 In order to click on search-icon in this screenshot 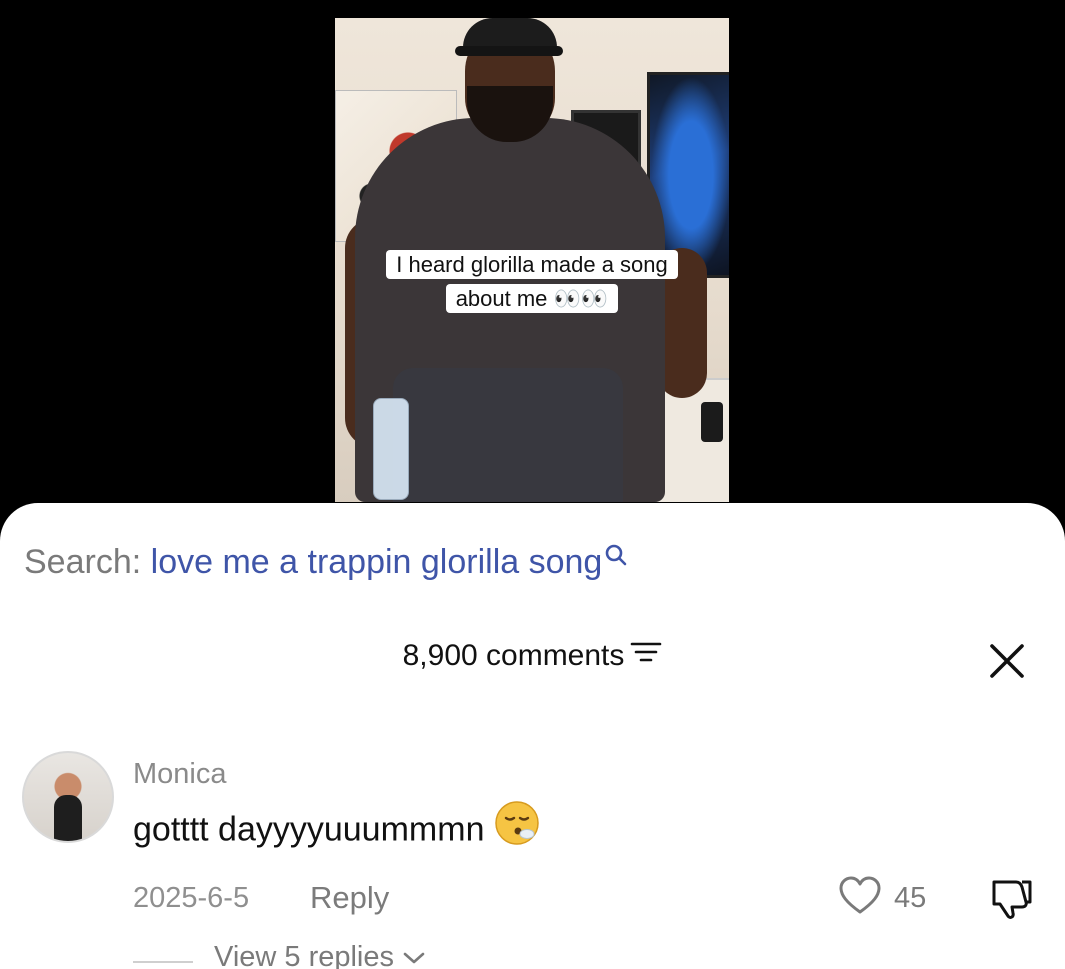, I will do `click(616, 556)`.